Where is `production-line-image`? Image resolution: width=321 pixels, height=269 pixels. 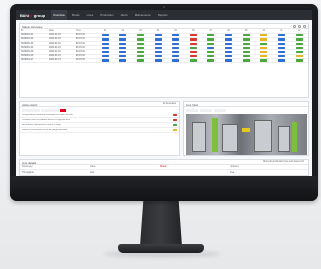
production-line-image is located at coordinates (246, 134).